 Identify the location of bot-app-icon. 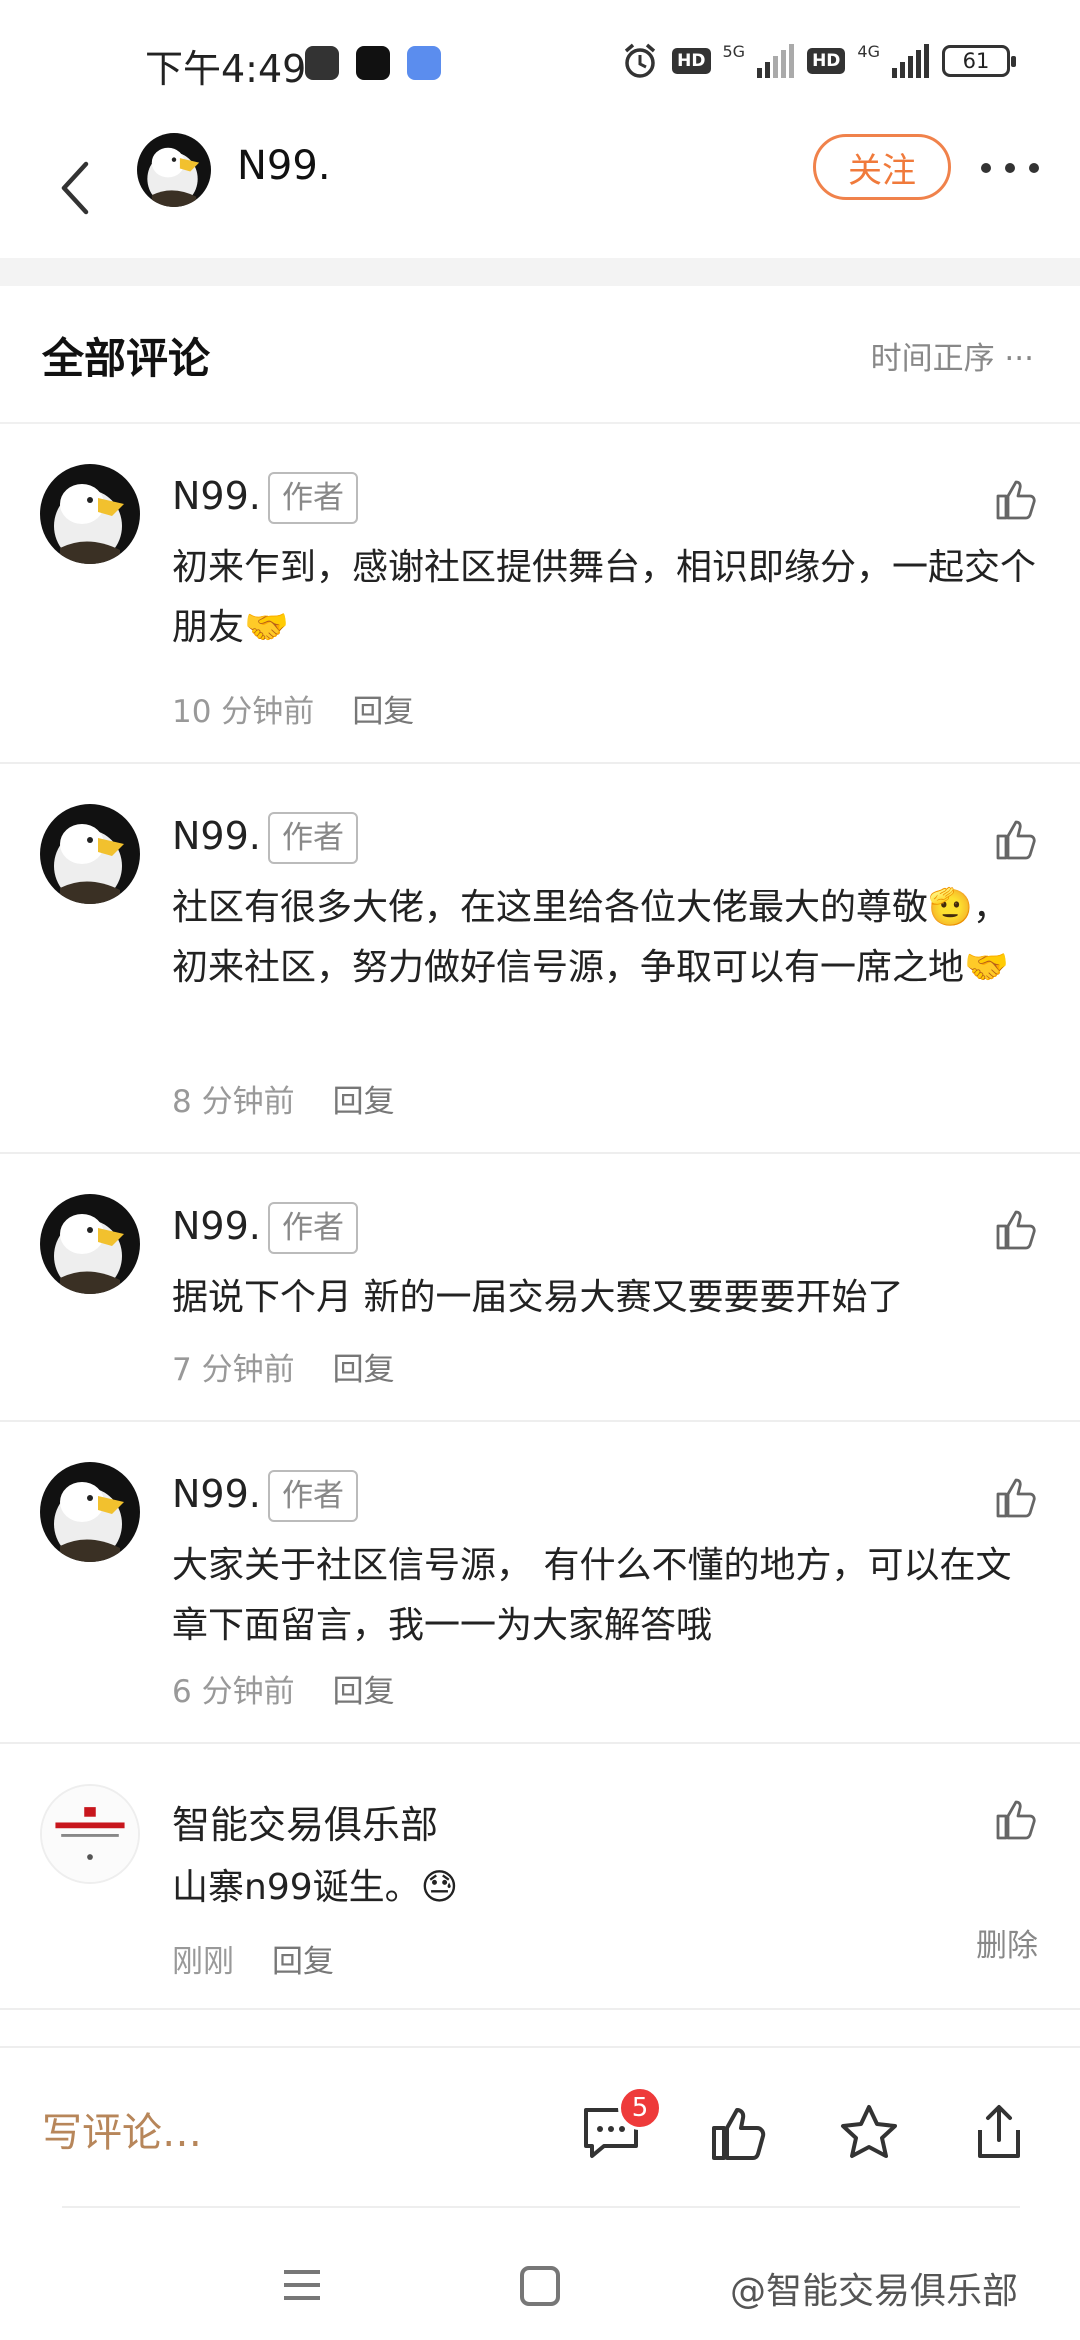
(424, 63).